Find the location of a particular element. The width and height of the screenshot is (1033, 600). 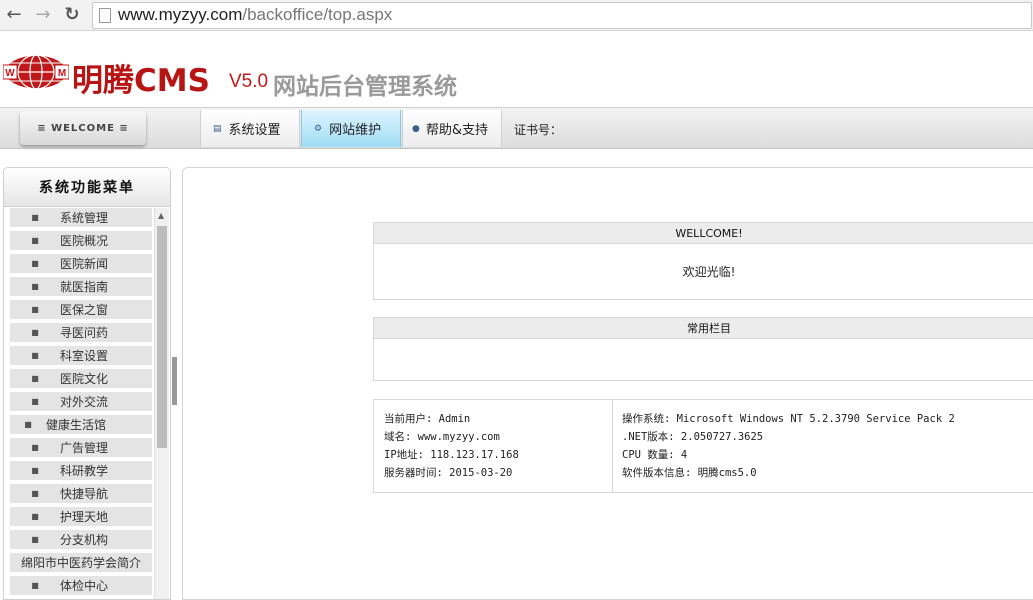

sidebar-item-label: 医院新闻 is located at coordinates (84, 264).